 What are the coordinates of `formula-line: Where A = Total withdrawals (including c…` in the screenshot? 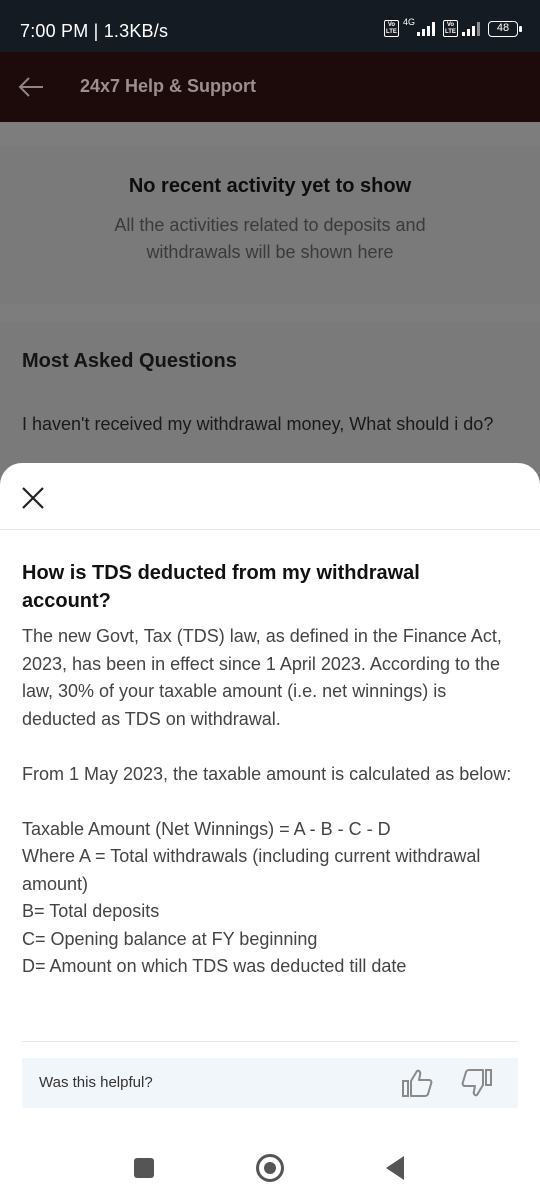 It's located at (251, 870).